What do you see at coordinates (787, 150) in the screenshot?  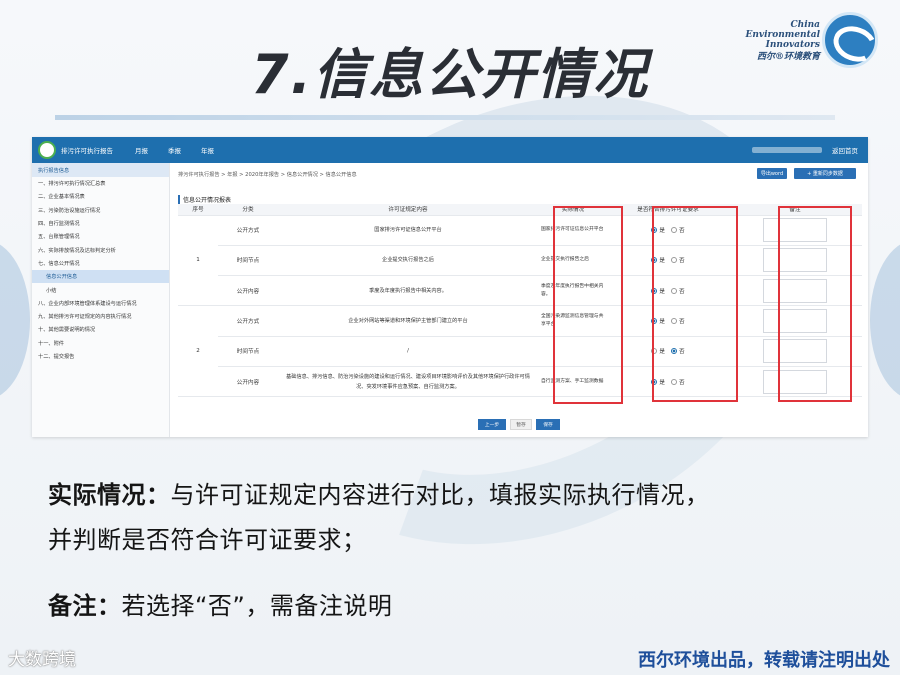 I see `user-info-blurred` at bounding box center [787, 150].